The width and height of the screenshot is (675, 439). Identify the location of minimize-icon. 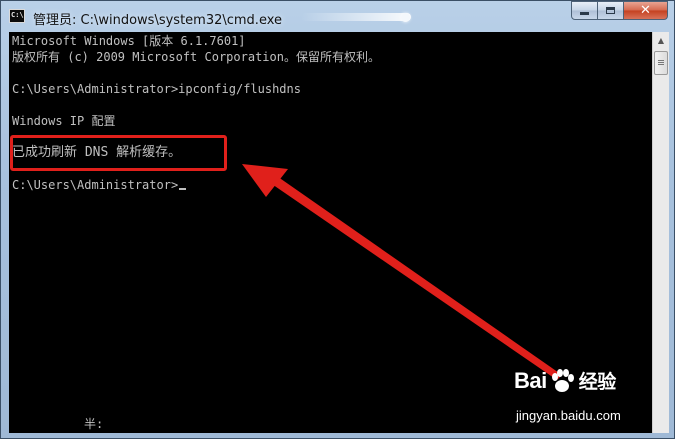
(584, 13).